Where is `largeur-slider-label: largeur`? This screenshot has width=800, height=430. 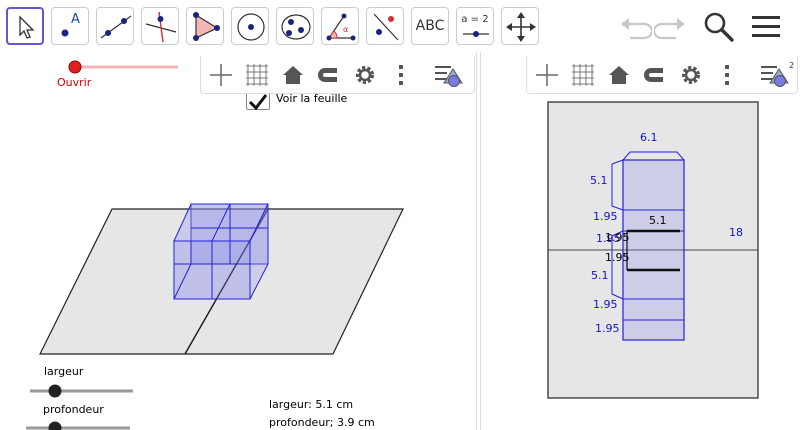 largeur-slider-label: largeur is located at coordinates (64, 371).